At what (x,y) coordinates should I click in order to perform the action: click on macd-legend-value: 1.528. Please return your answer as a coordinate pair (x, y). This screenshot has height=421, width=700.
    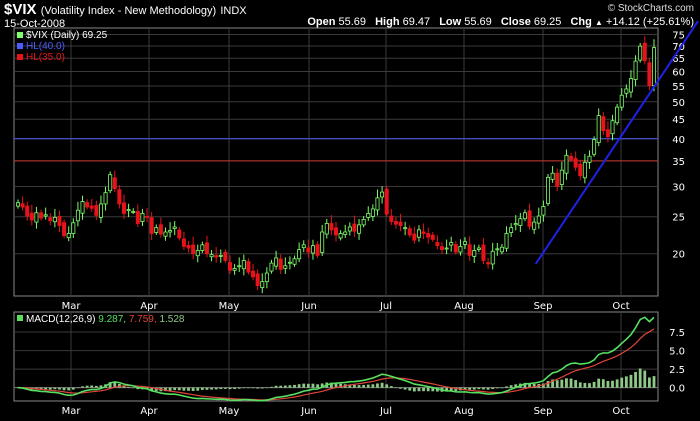
    Looking at the image, I should click on (171, 319).